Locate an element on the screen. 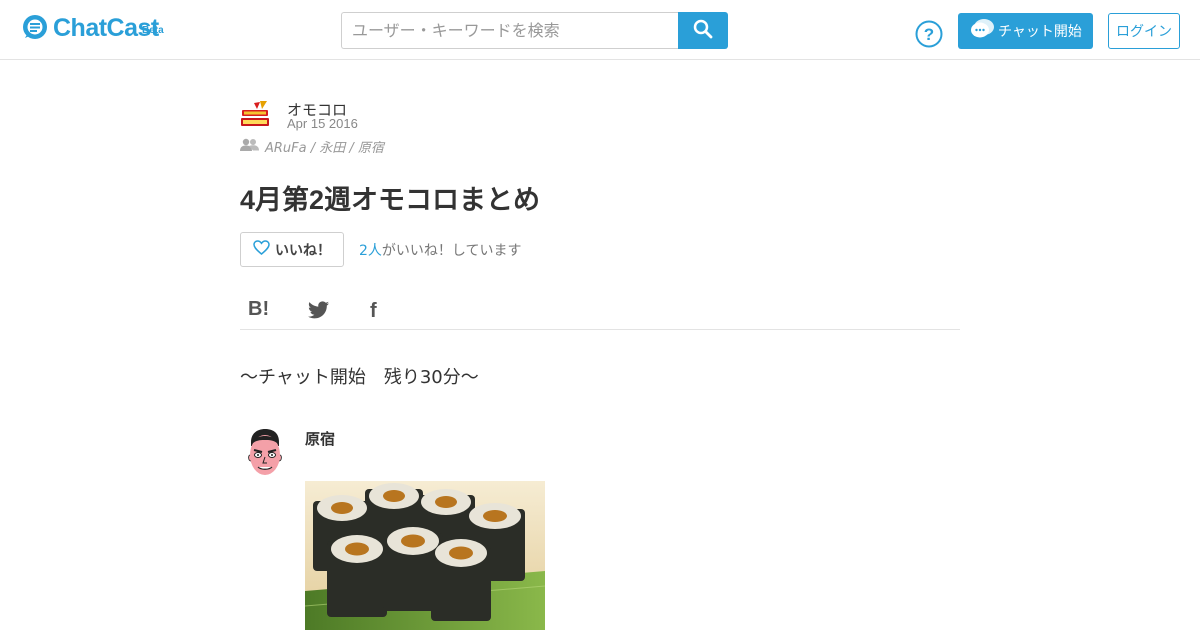 The width and height of the screenshot is (1200, 630). like-button: いいね！ is located at coordinates (292, 249).